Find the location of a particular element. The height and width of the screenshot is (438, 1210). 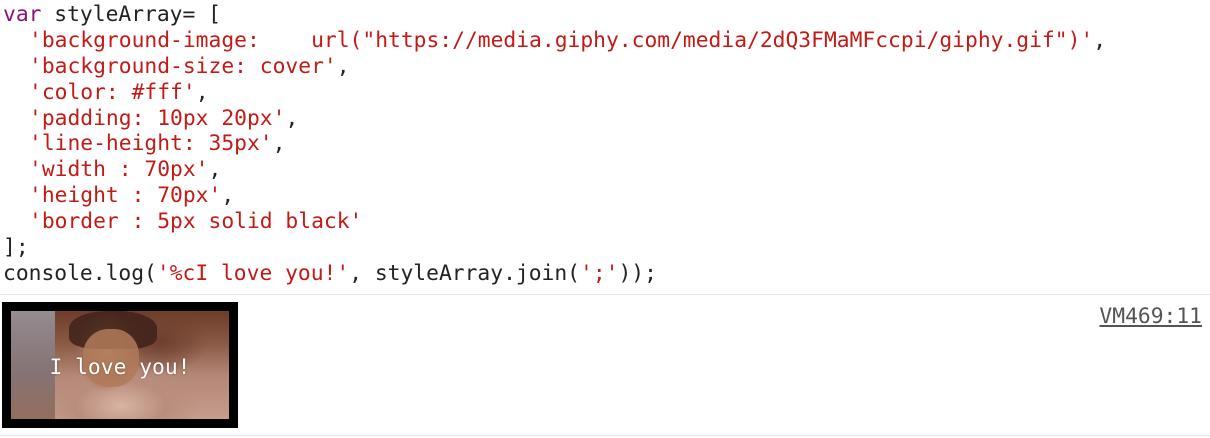

styled-log-text: I love you! is located at coordinates (120, 367).